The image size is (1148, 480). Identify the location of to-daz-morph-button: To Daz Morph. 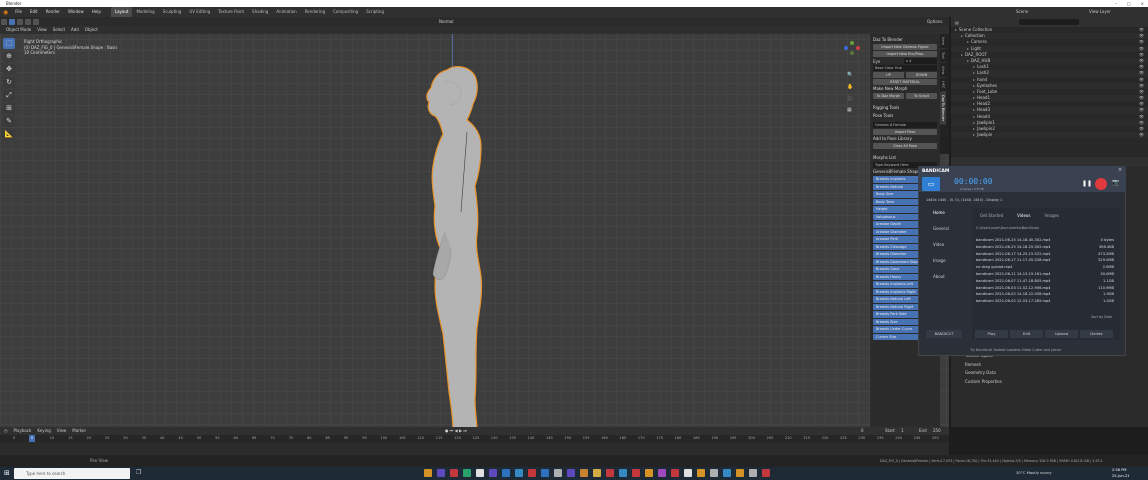
(888, 96).